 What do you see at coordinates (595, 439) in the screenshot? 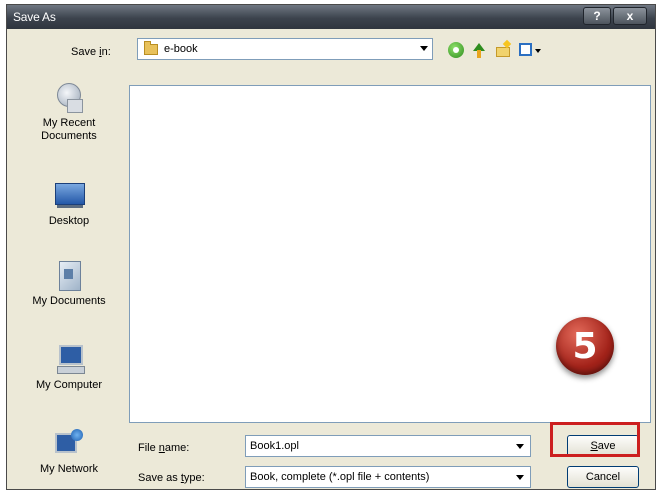
I see `save-button-highlight` at bounding box center [595, 439].